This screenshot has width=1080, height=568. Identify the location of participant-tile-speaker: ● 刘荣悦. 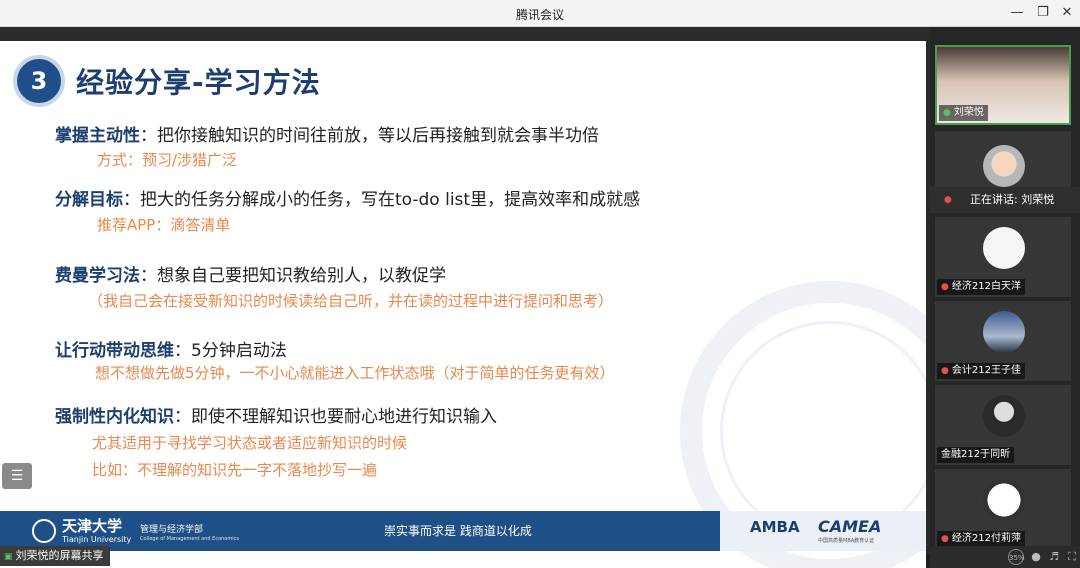
(1003, 85).